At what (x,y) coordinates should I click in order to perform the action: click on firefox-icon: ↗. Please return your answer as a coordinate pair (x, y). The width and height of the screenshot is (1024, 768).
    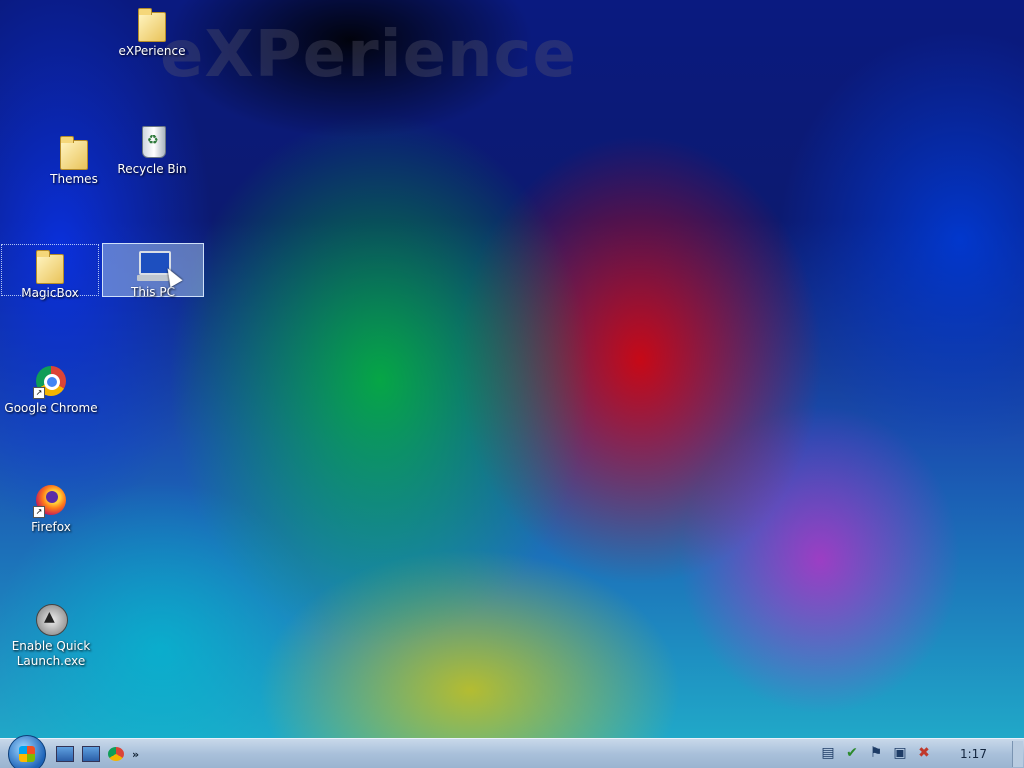
    Looking at the image, I should click on (51, 500).